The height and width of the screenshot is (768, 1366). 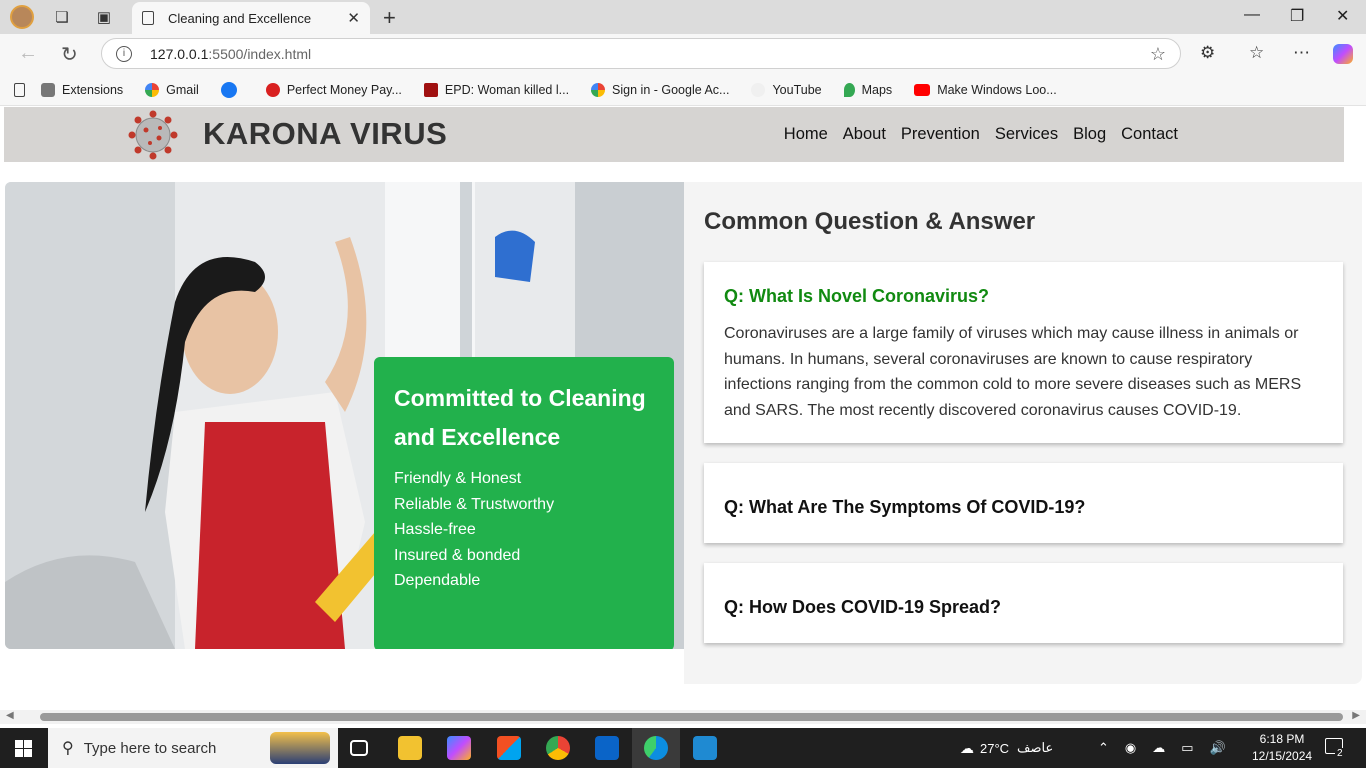 What do you see at coordinates (656, 748) in the screenshot?
I see `edge-icon` at bounding box center [656, 748].